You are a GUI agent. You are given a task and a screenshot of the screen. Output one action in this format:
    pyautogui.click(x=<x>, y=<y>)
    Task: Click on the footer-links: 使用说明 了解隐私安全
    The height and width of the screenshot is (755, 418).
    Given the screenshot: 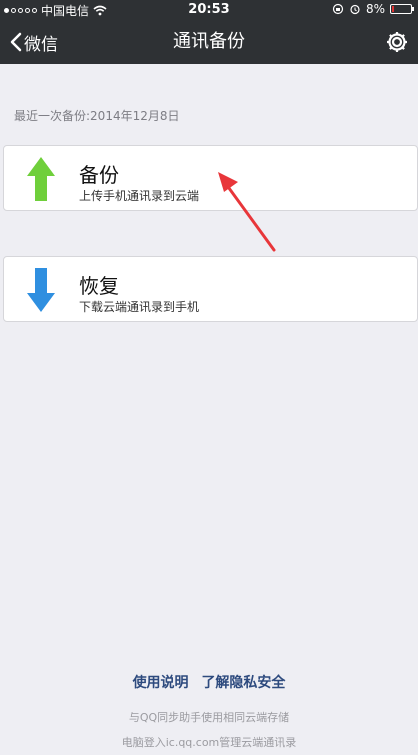 What is the action you would take?
    pyautogui.click(x=209, y=682)
    